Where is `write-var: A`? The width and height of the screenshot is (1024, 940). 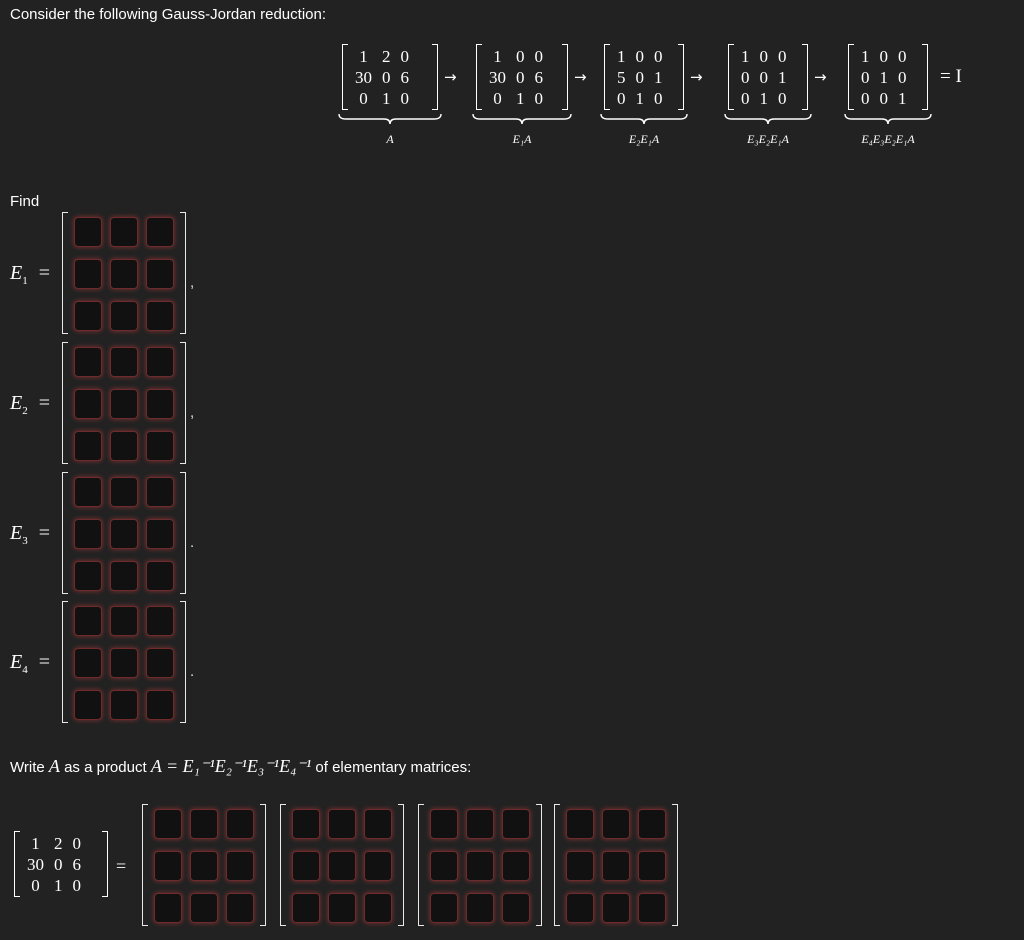 write-var: A is located at coordinates (54, 766).